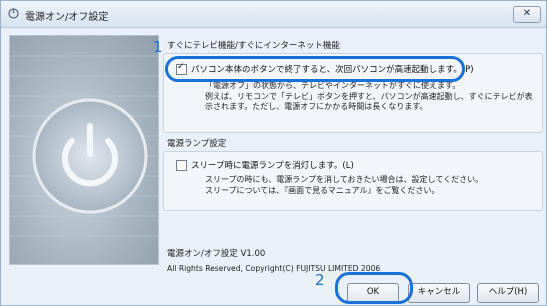 The image size is (547, 306). I want to click on quick-desc-line: 示されます。ただし、電源オフにかかる時間は長くなります。, so click(316, 106).